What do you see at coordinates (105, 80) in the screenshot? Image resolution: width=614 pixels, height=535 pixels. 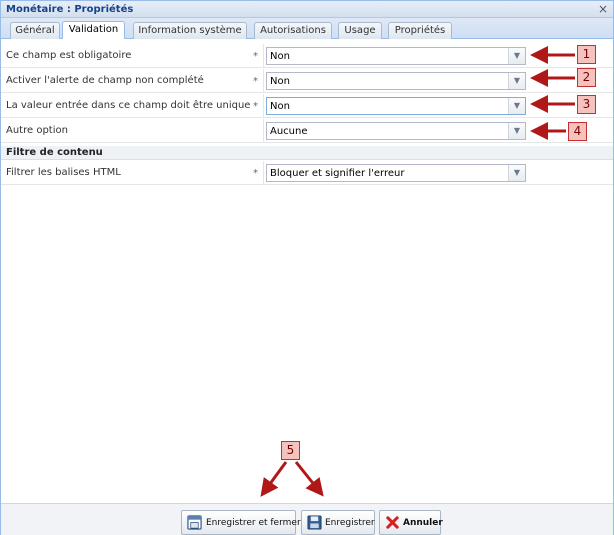 I see `field-label: Activer l'alerte de champ non complété` at bounding box center [105, 80].